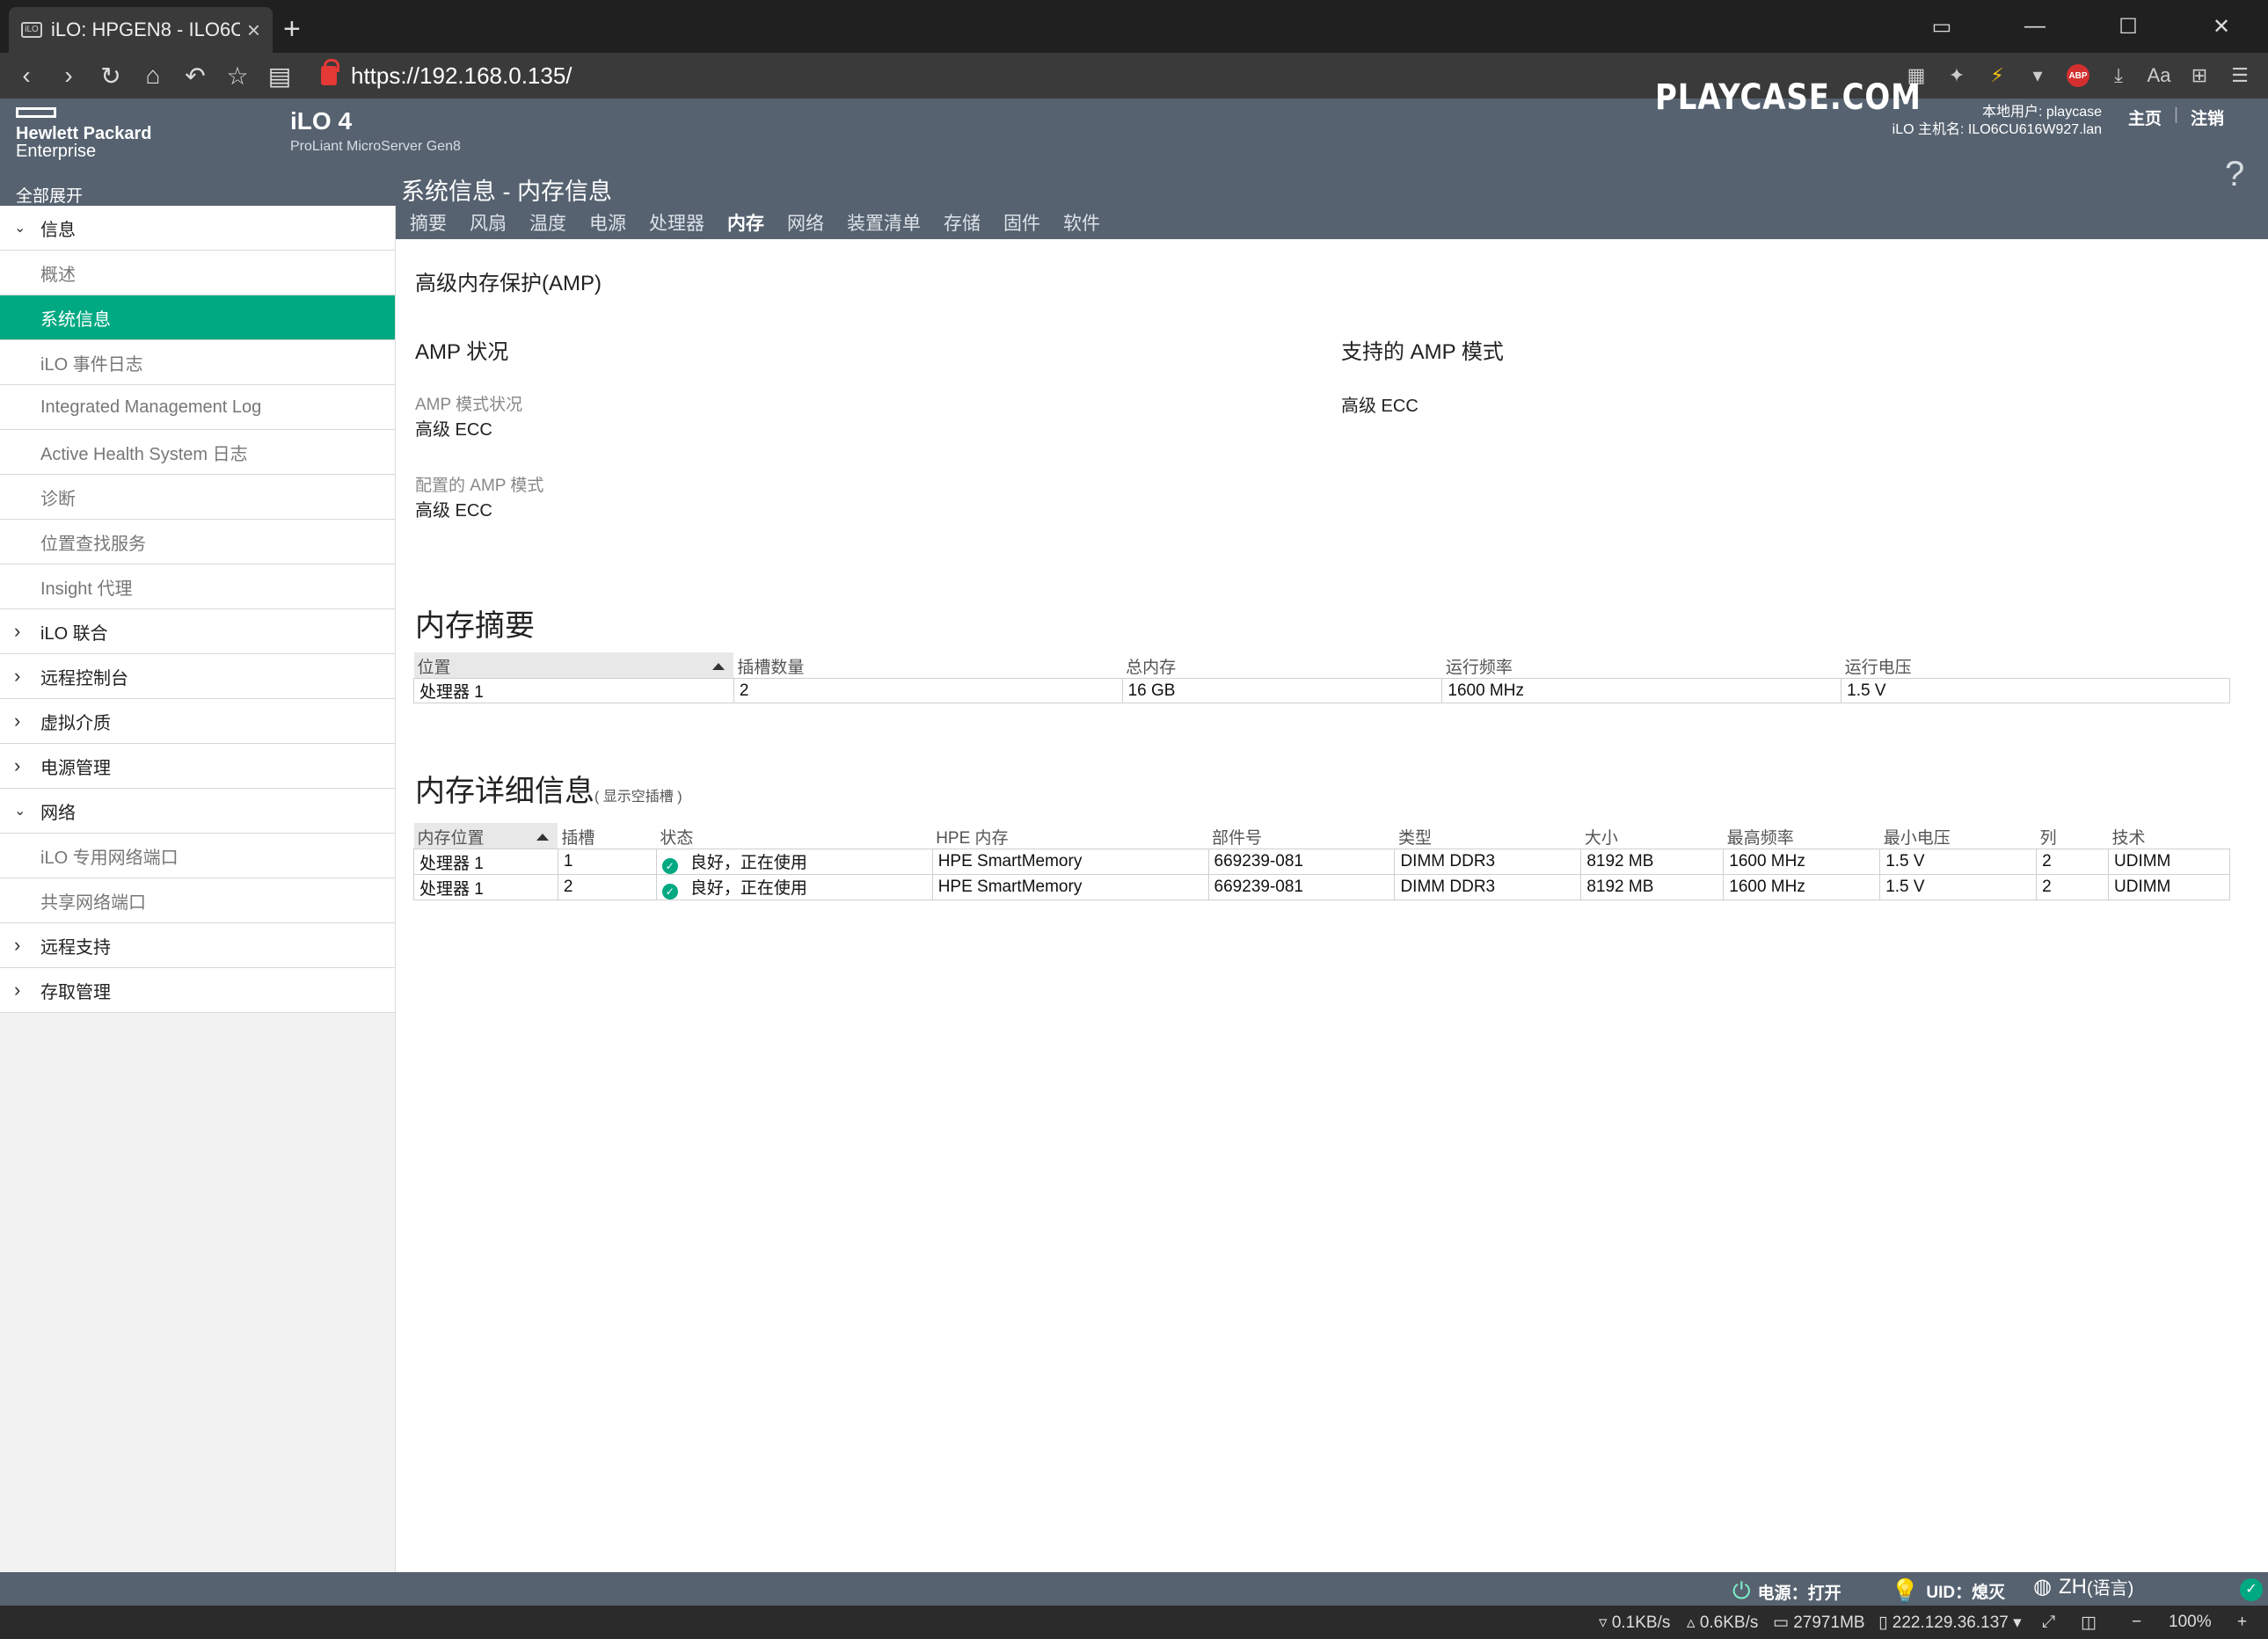 This screenshot has height=1639, width=2268. What do you see at coordinates (1956, 75) in the screenshot?
I see `extension-icon: ✦` at bounding box center [1956, 75].